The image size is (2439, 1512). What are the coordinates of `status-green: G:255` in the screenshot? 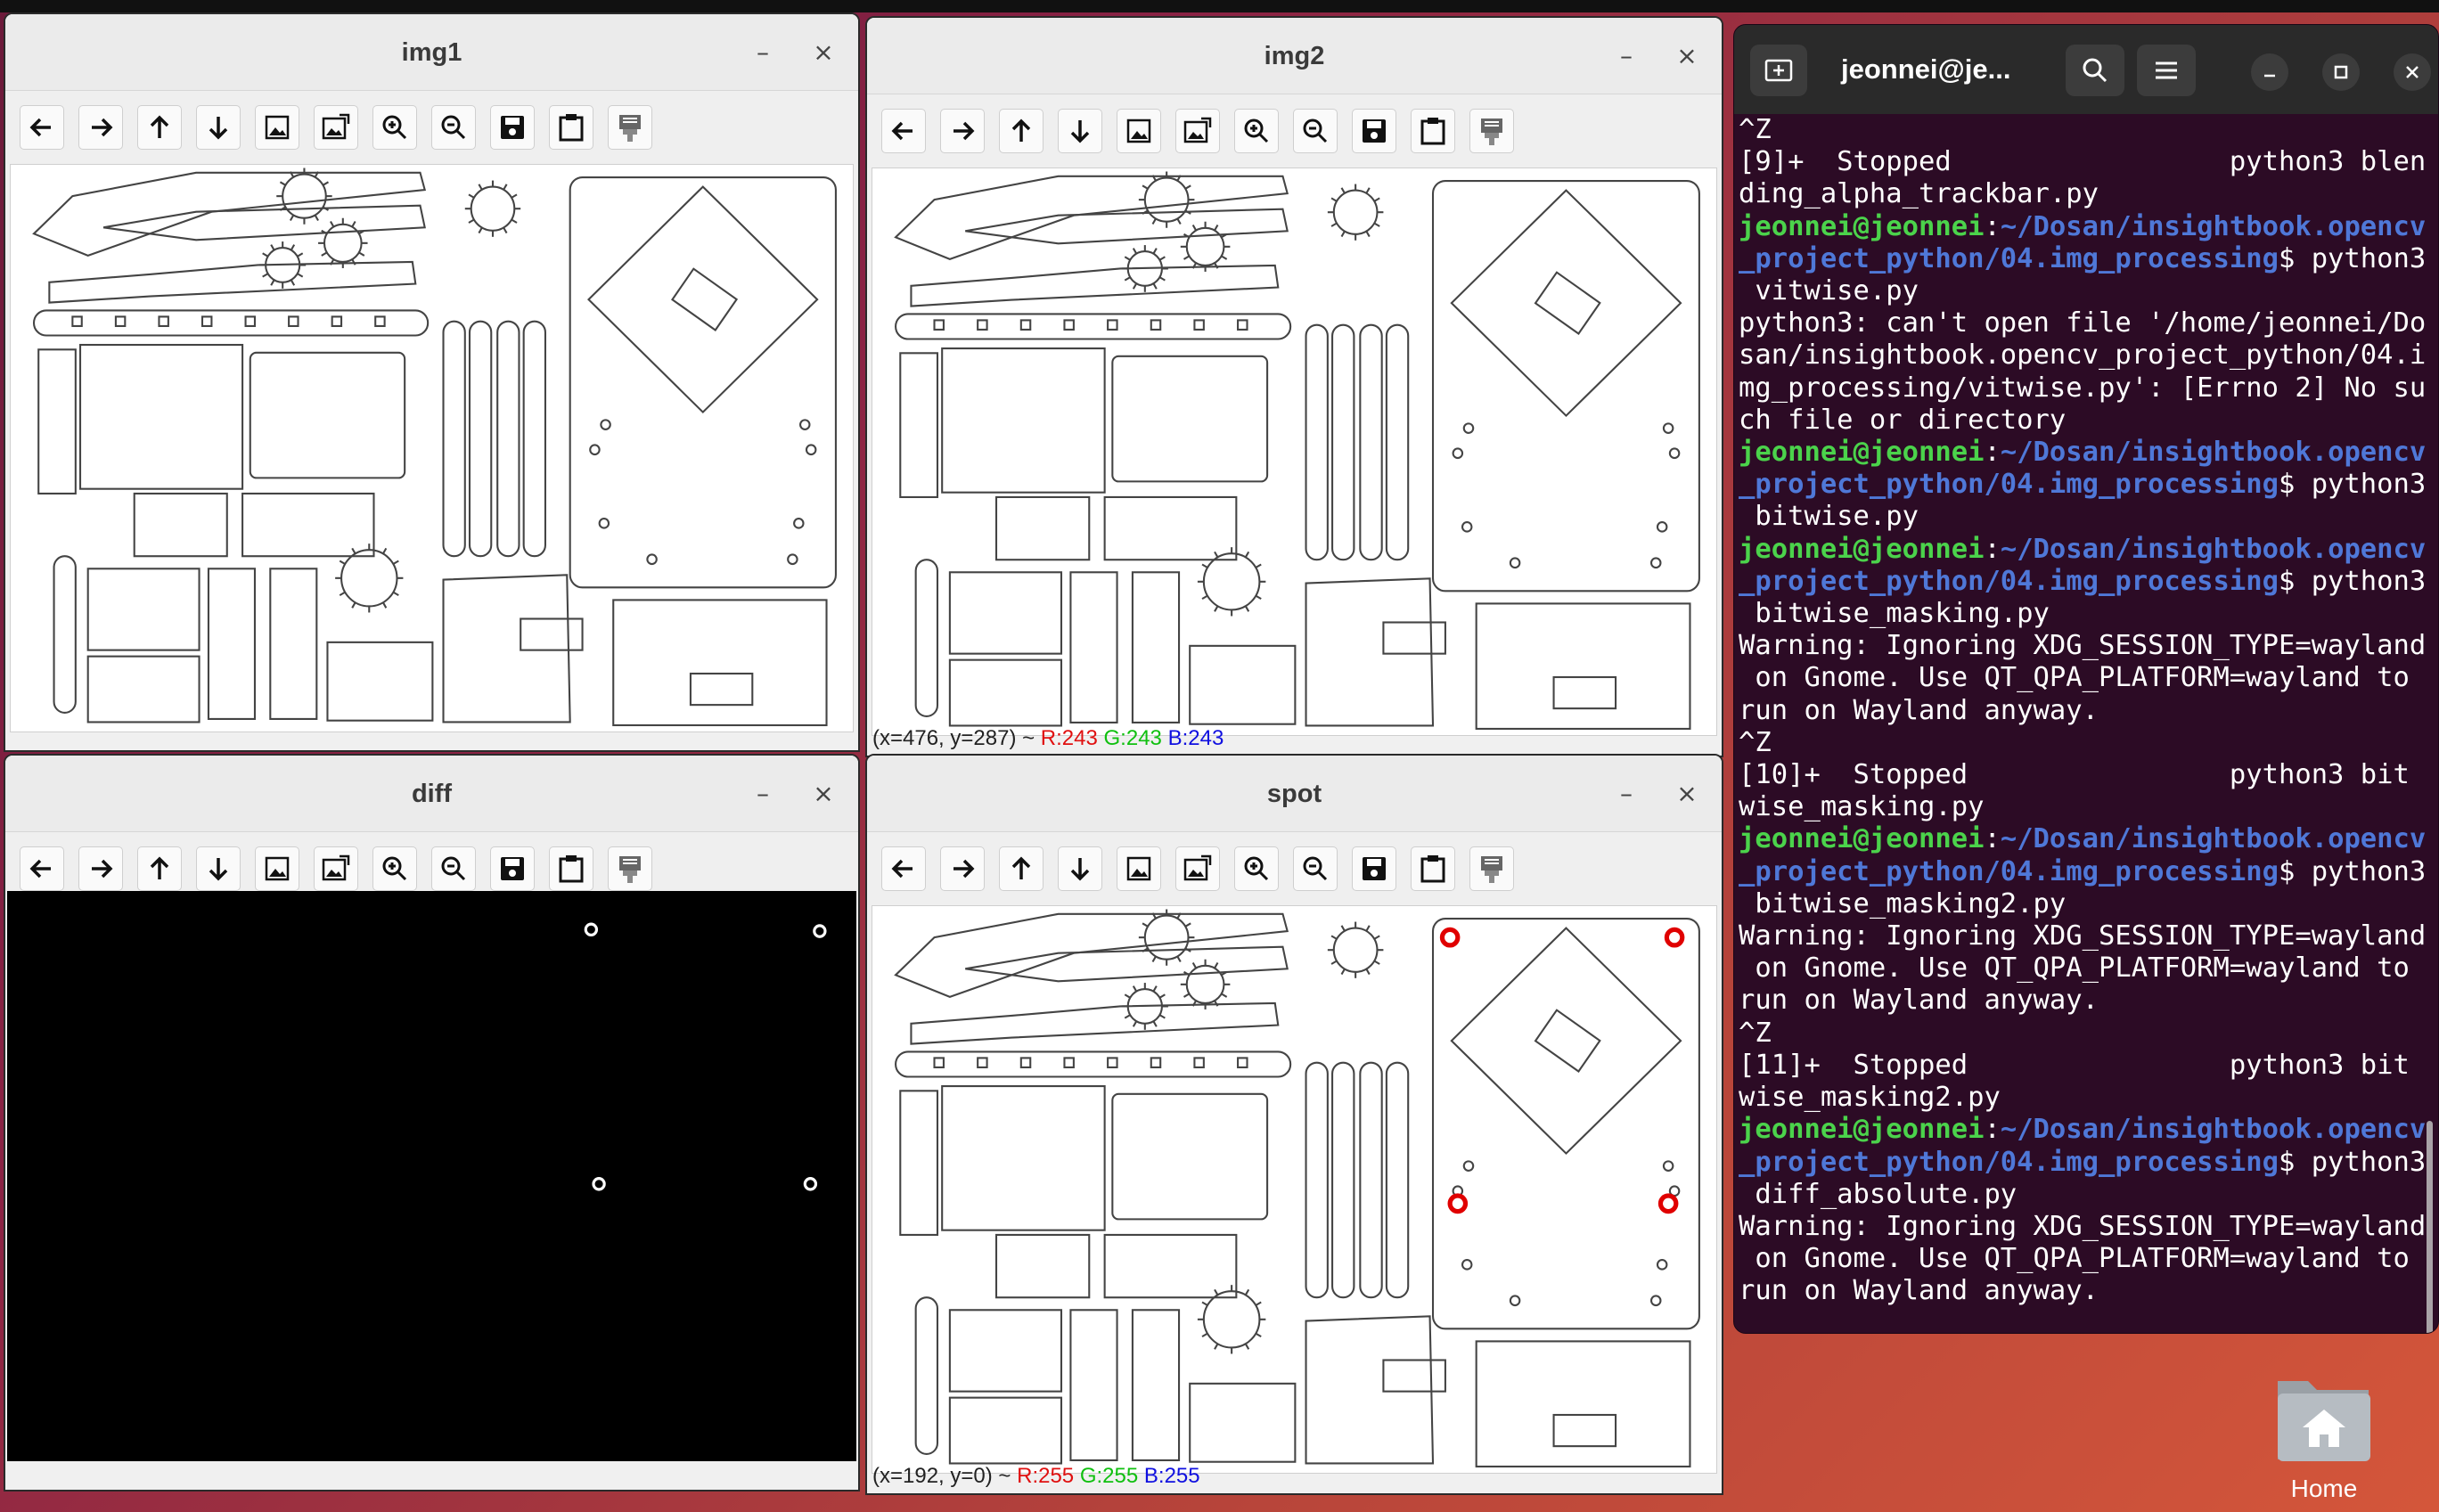 It's located at (1109, 1476).